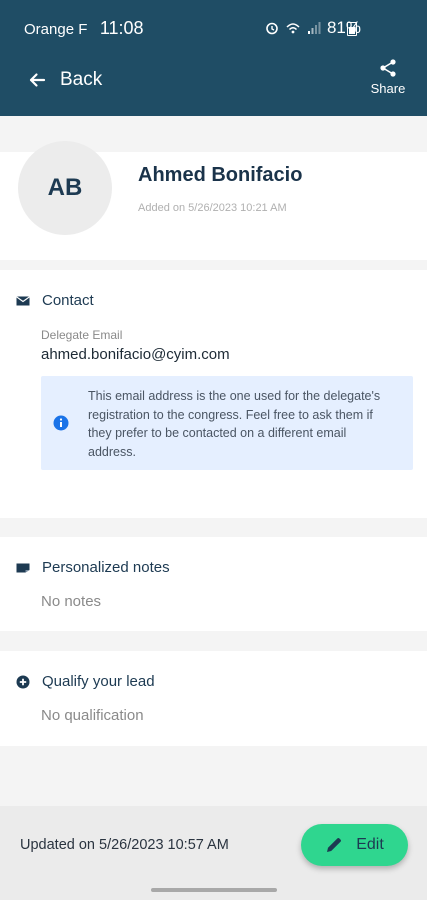 The image size is (427, 900). I want to click on alarm-icon, so click(272, 28).